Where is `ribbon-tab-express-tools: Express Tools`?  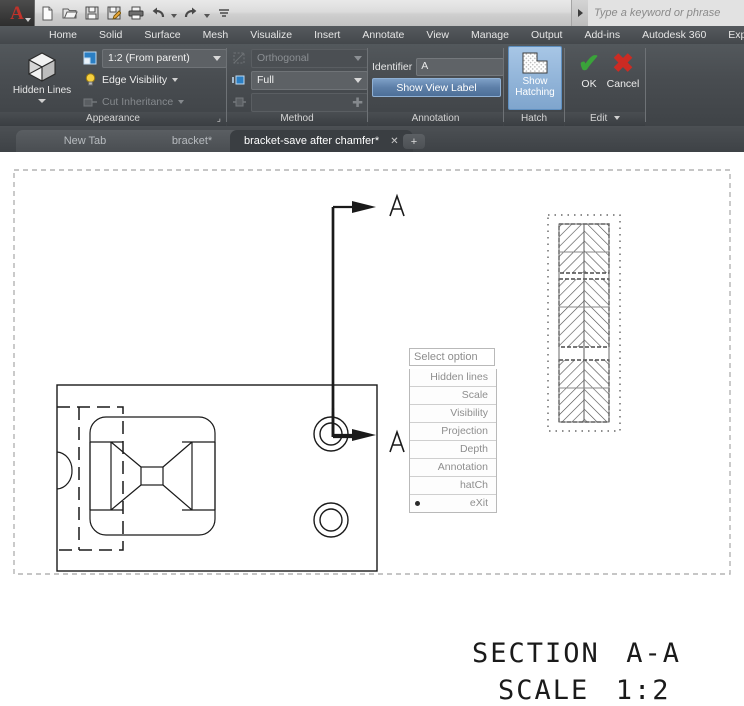 ribbon-tab-express-tools: Express Tools is located at coordinates (730, 35).